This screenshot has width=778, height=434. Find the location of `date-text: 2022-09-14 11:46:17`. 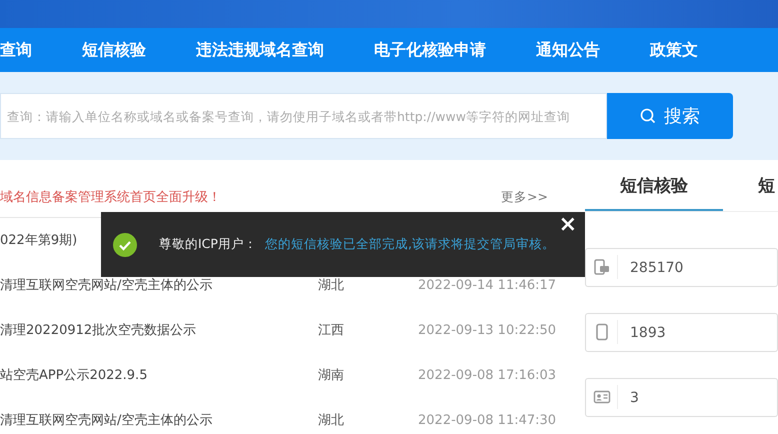

date-text: 2022-09-14 11:46:17 is located at coordinates (487, 285).